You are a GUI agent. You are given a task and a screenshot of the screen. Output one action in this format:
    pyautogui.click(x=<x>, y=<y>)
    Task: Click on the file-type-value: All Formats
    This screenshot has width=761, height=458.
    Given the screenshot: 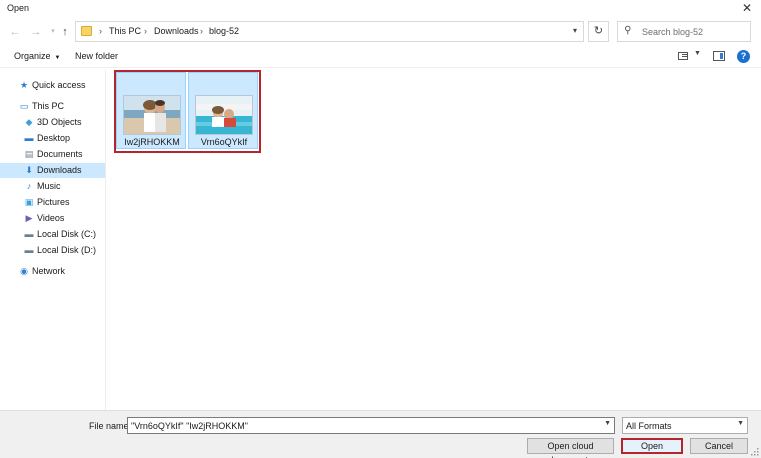 What is the action you would take?
    pyautogui.click(x=649, y=426)
    